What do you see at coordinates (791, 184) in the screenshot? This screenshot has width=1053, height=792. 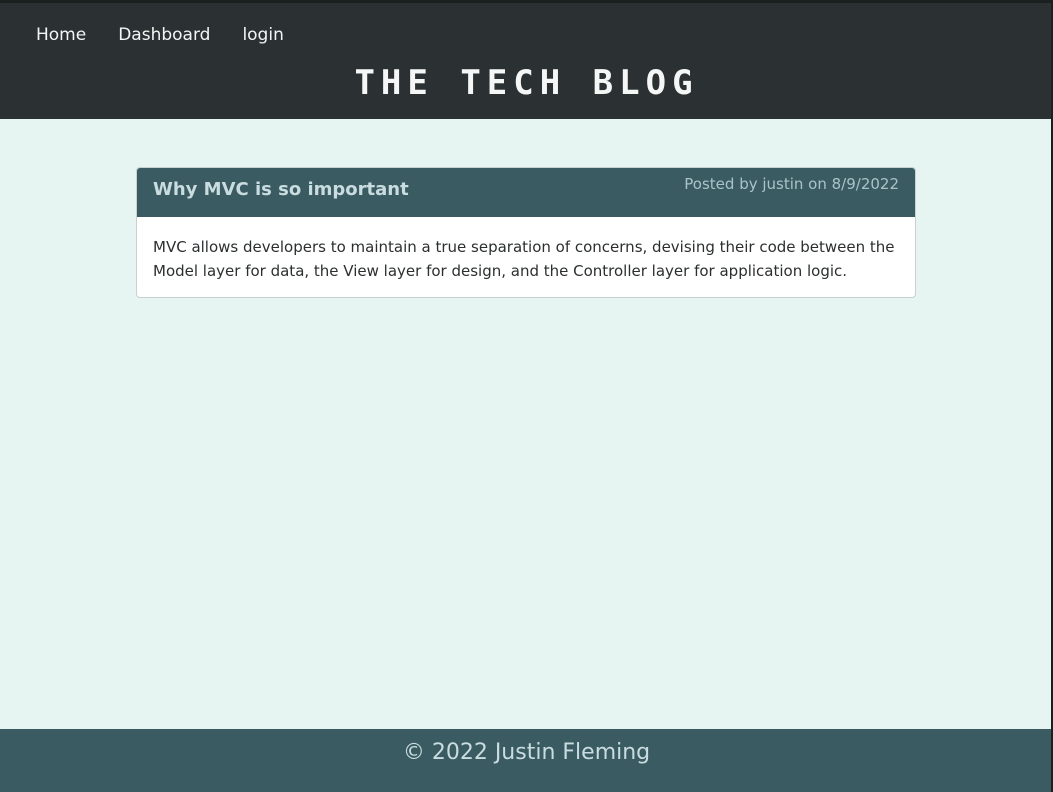 I see `post-meta: Posted by justin on 8/9/2022` at bounding box center [791, 184].